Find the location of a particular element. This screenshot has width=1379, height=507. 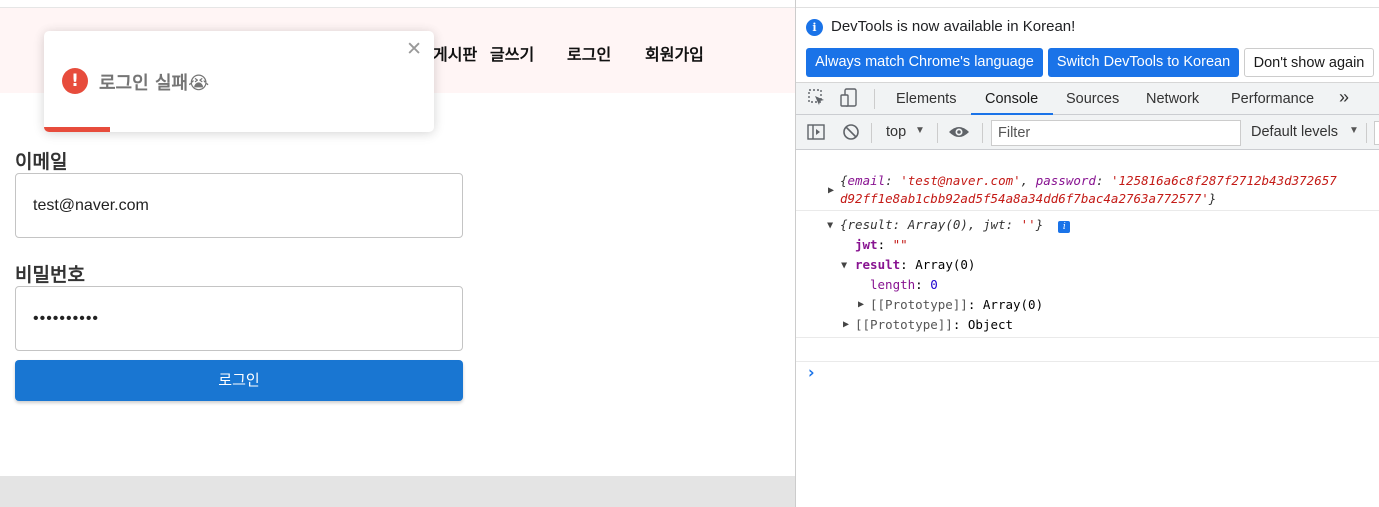

nav-board: 게시판 is located at coordinates (455, 53).